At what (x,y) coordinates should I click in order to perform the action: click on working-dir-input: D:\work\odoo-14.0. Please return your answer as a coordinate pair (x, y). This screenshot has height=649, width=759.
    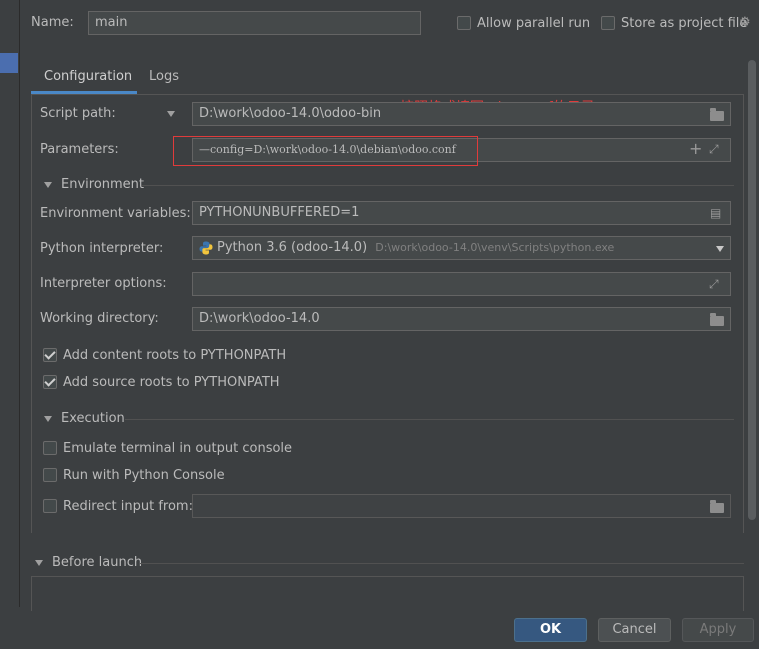
    Looking at the image, I should click on (461, 319).